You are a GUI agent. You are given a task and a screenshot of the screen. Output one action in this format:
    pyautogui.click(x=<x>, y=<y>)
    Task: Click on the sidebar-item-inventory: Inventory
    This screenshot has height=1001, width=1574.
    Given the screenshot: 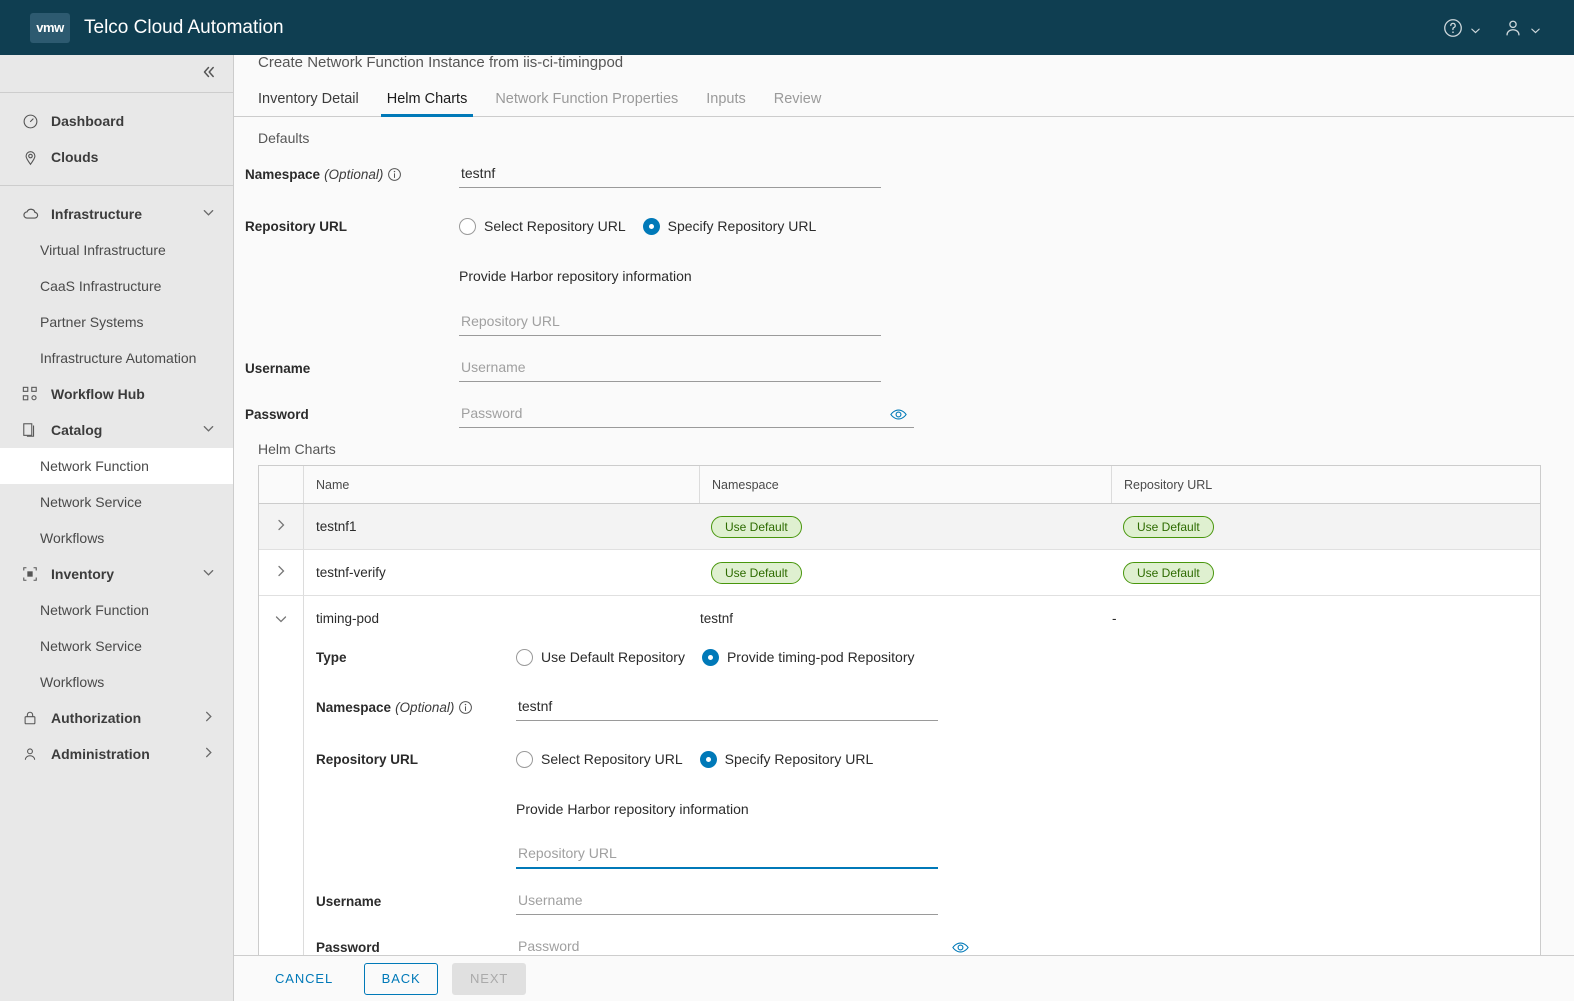 What is the action you would take?
    pyautogui.click(x=116, y=574)
    